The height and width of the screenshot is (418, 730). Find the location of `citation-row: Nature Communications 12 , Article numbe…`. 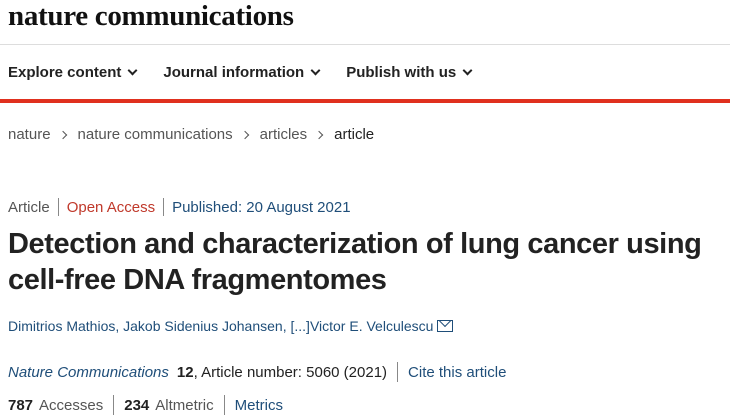

citation-row: Nature Communications 12 , Article numbe… is located at coordinates (257, 372).